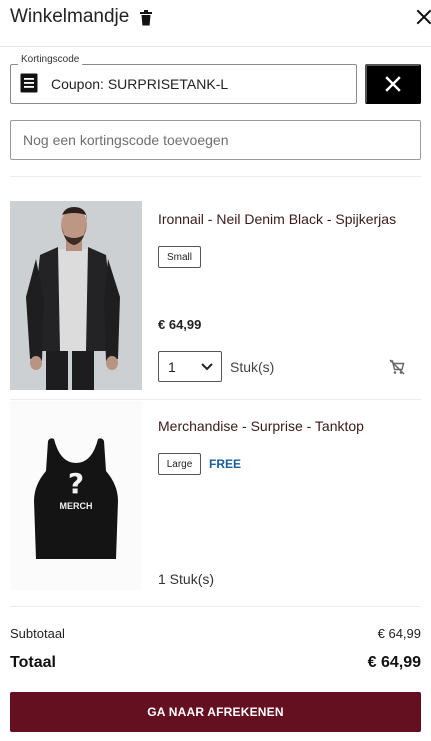  I want to click on total-label: Totaal, so click(33, 662).